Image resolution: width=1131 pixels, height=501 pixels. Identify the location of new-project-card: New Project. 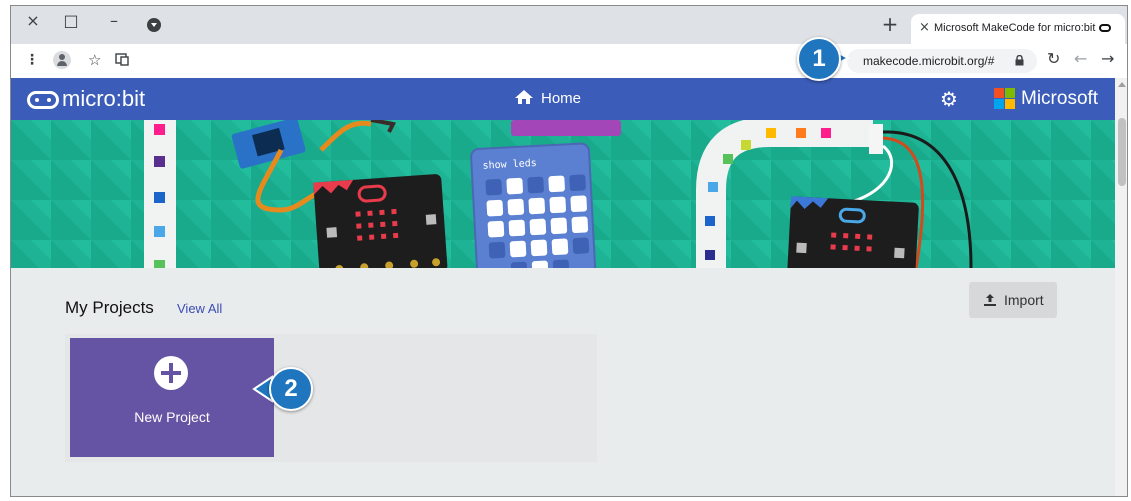
(172, 397).